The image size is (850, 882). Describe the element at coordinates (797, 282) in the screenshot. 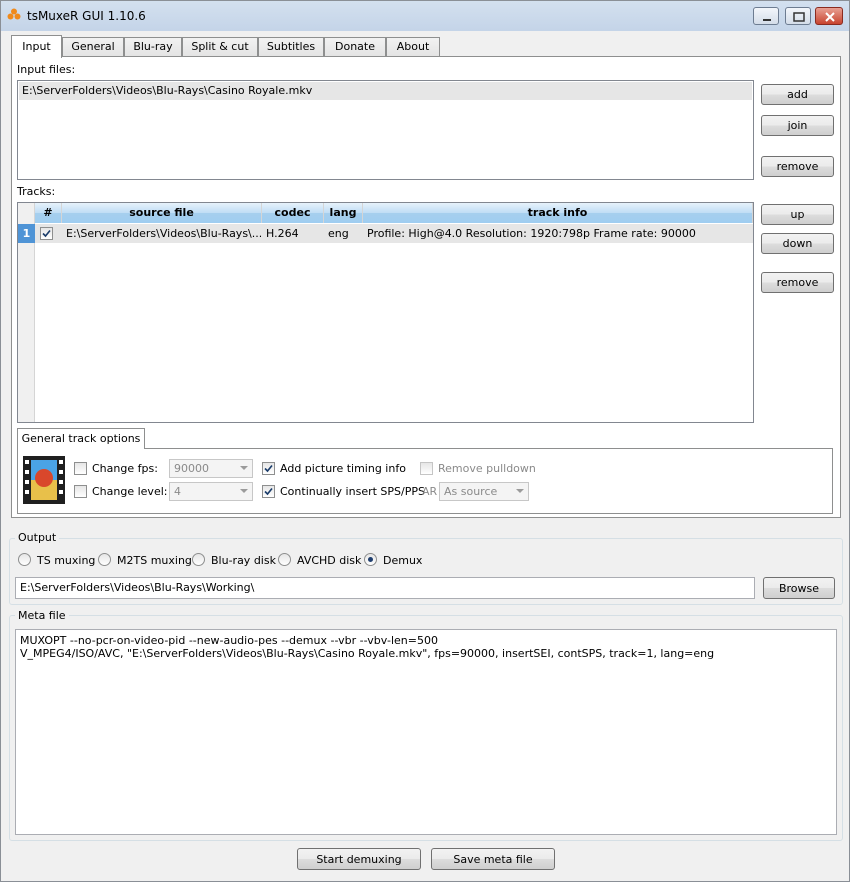

I see `remove-track-button: remove` at that location.